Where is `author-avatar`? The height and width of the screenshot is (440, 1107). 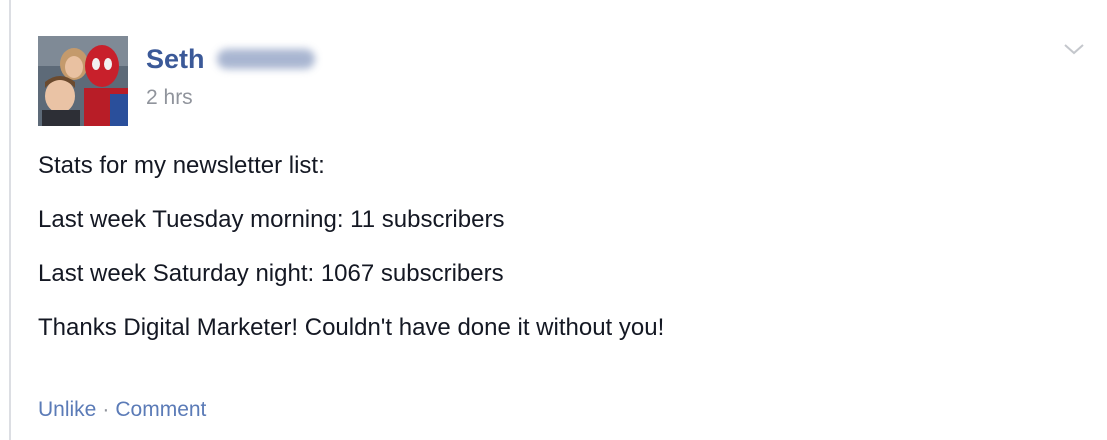
author-avatar is located at coordinates (83, 81).